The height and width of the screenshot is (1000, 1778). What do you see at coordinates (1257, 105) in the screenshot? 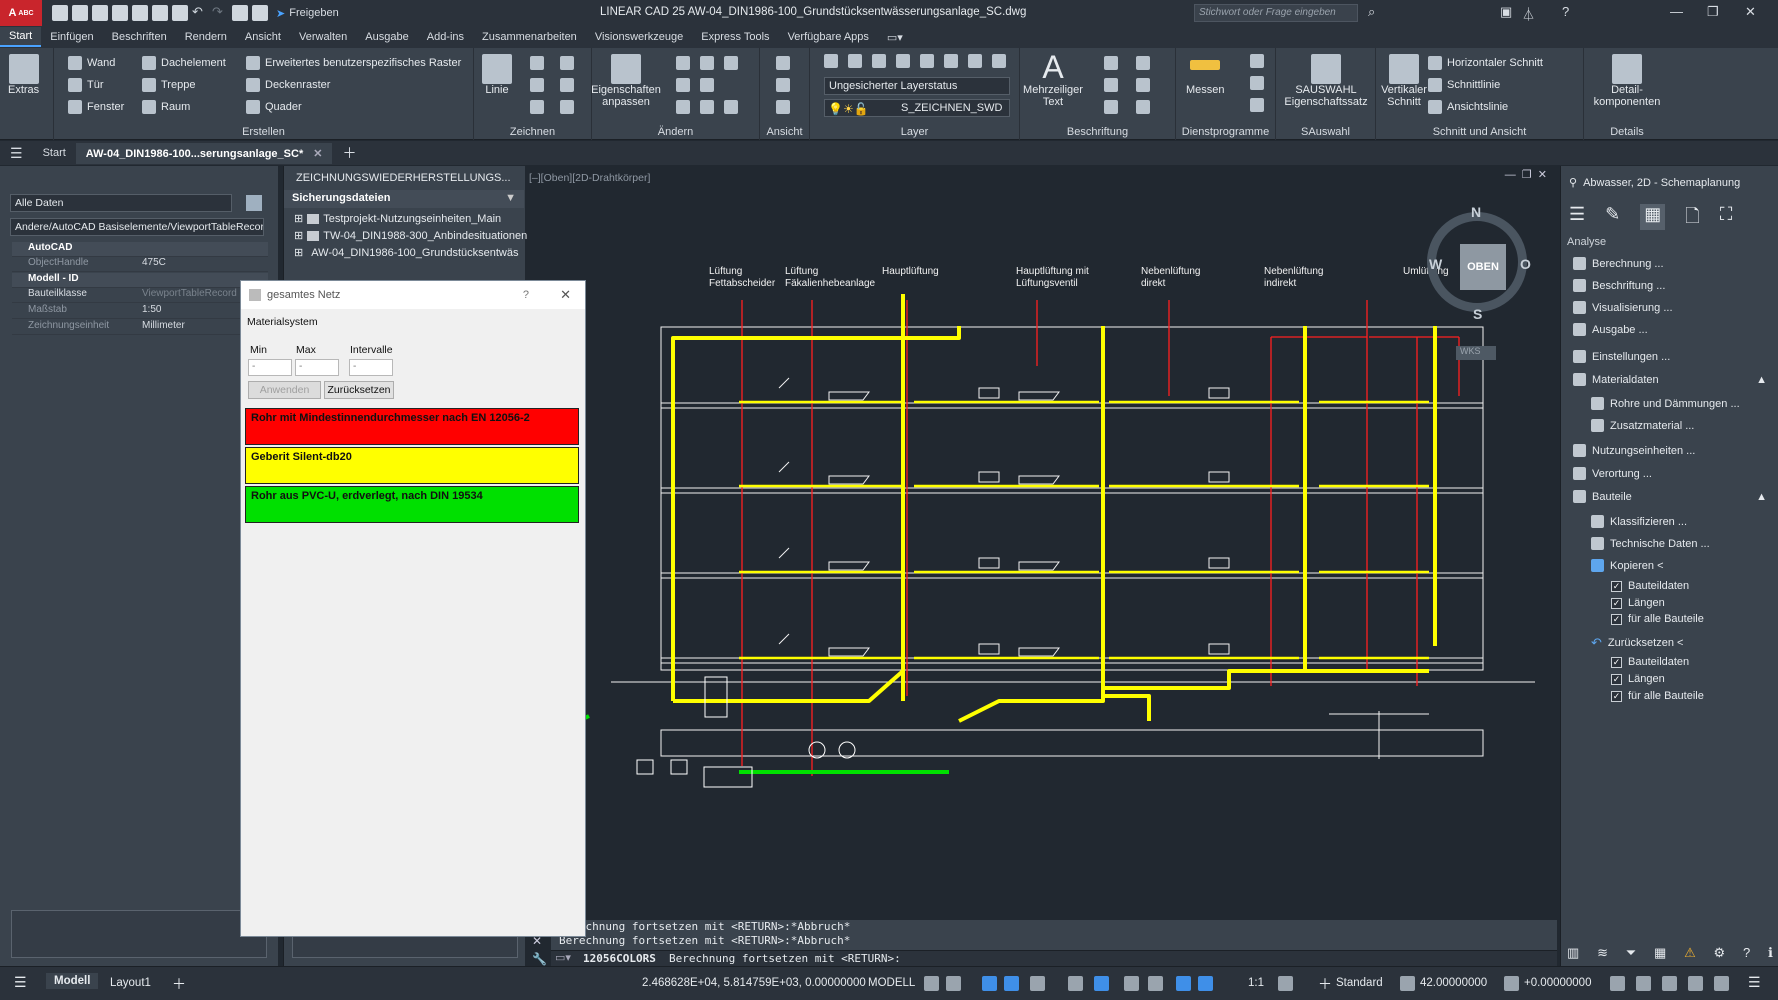
I see `calculator-icon` at bounding box center [1257, 105].